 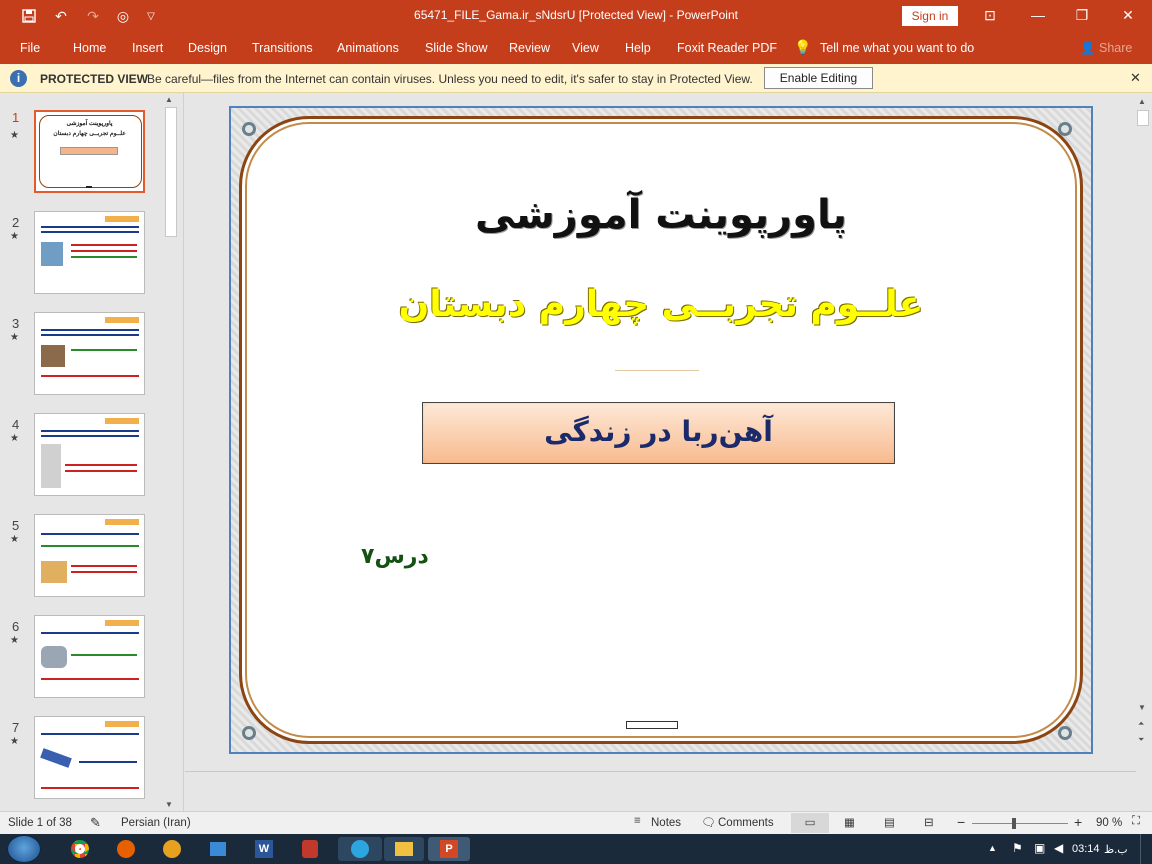 I want to click on tab-slide-show: Slide Show, so click(x=456, y=48).